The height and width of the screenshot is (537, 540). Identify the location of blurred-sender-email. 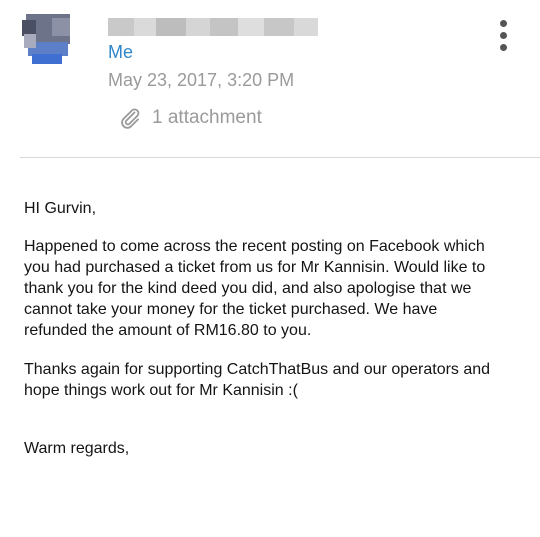
(213, 27).